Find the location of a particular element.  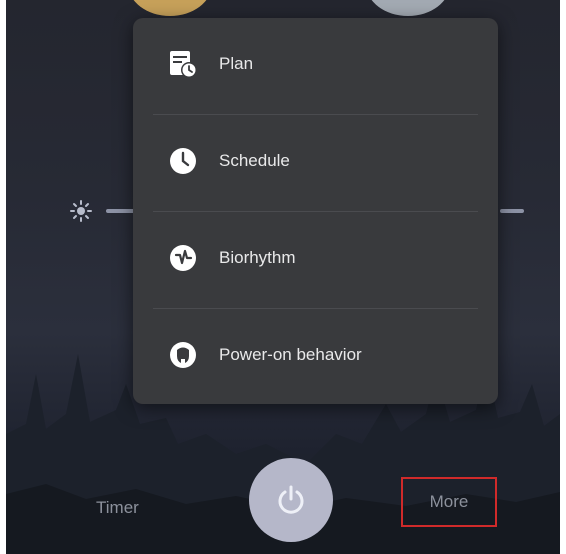

power-button is located at coordinates (291, 500).